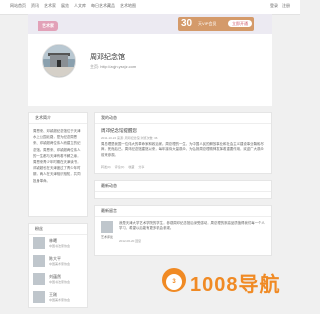 The image size is (320, 314). What do you see at coordinates (129, 138) in the screenshot?
I see `post-meta: 2011-10-22 来源: 周邓纪念馆 浏览次数: 36` at bounding box center [129, 138].